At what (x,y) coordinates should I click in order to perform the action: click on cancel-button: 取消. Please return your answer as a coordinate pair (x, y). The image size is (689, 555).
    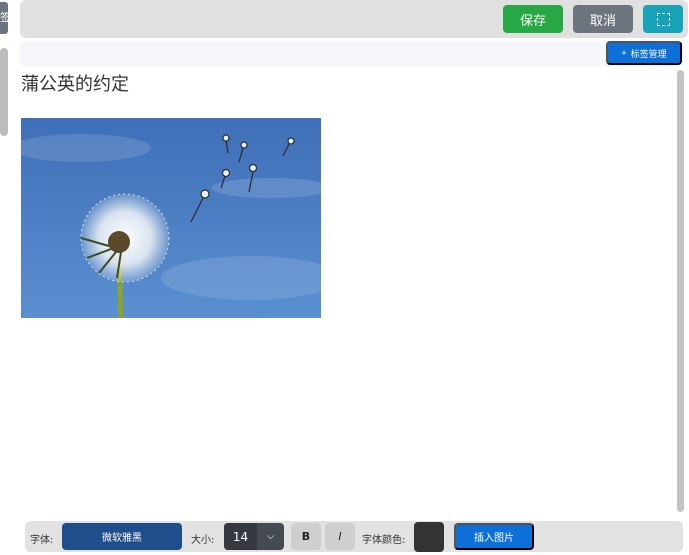
    Looking at the image, I should click on (603, 19).